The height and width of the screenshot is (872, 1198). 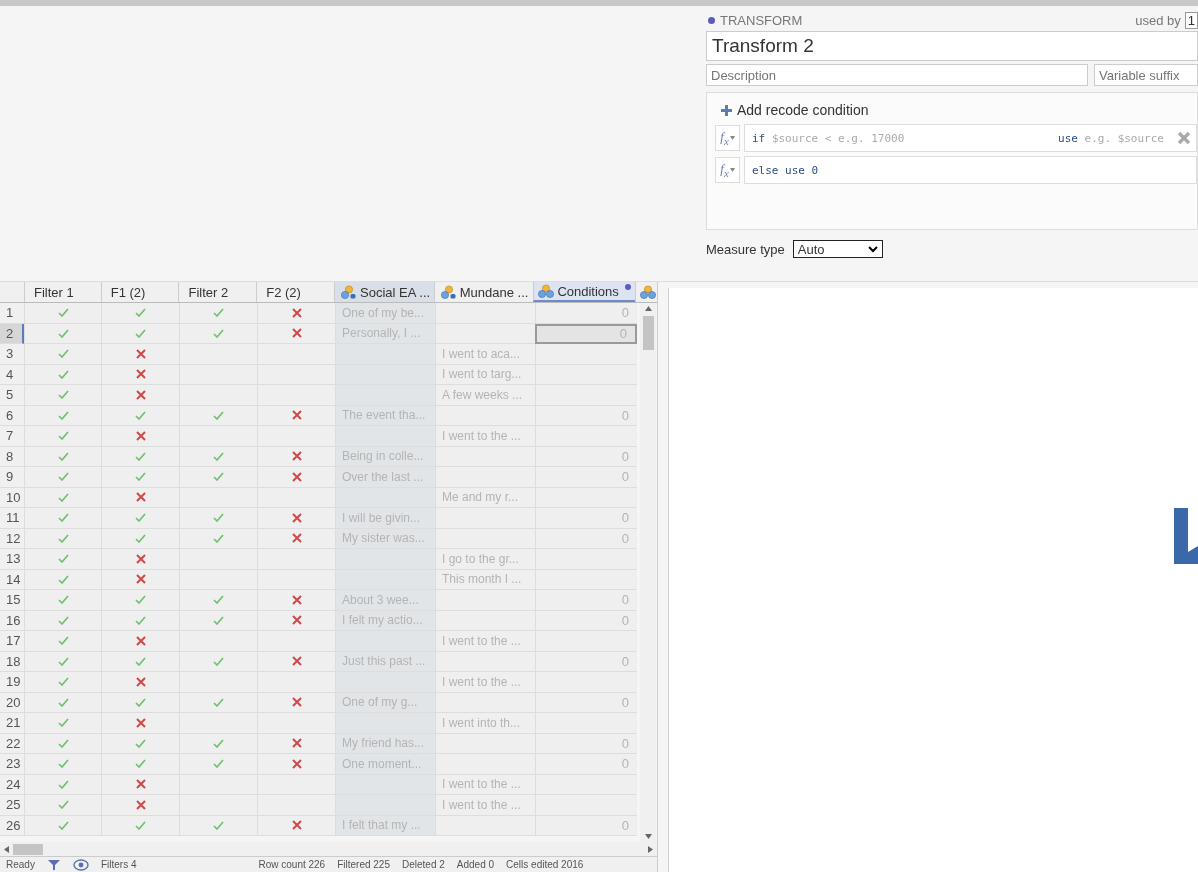 I want to click on status-text: Filters 4, so click(x=118, y=864).